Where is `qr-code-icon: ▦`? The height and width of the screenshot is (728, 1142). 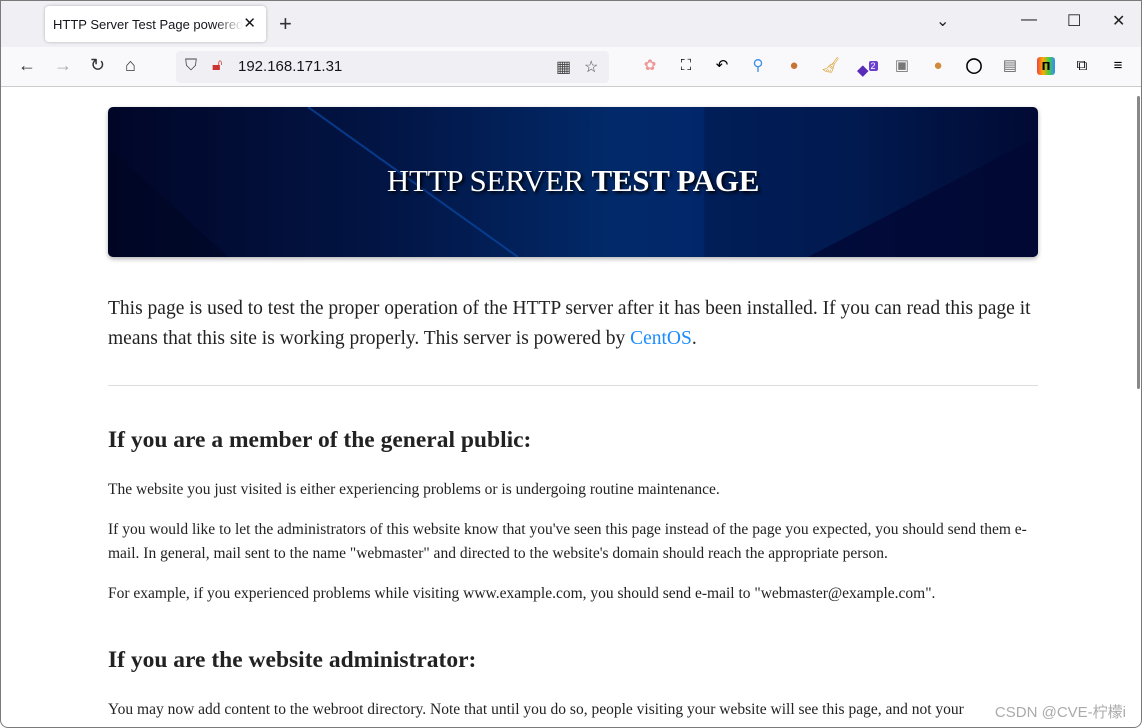 qr-code-icon: ▦ is located at coordinates (563, 67).